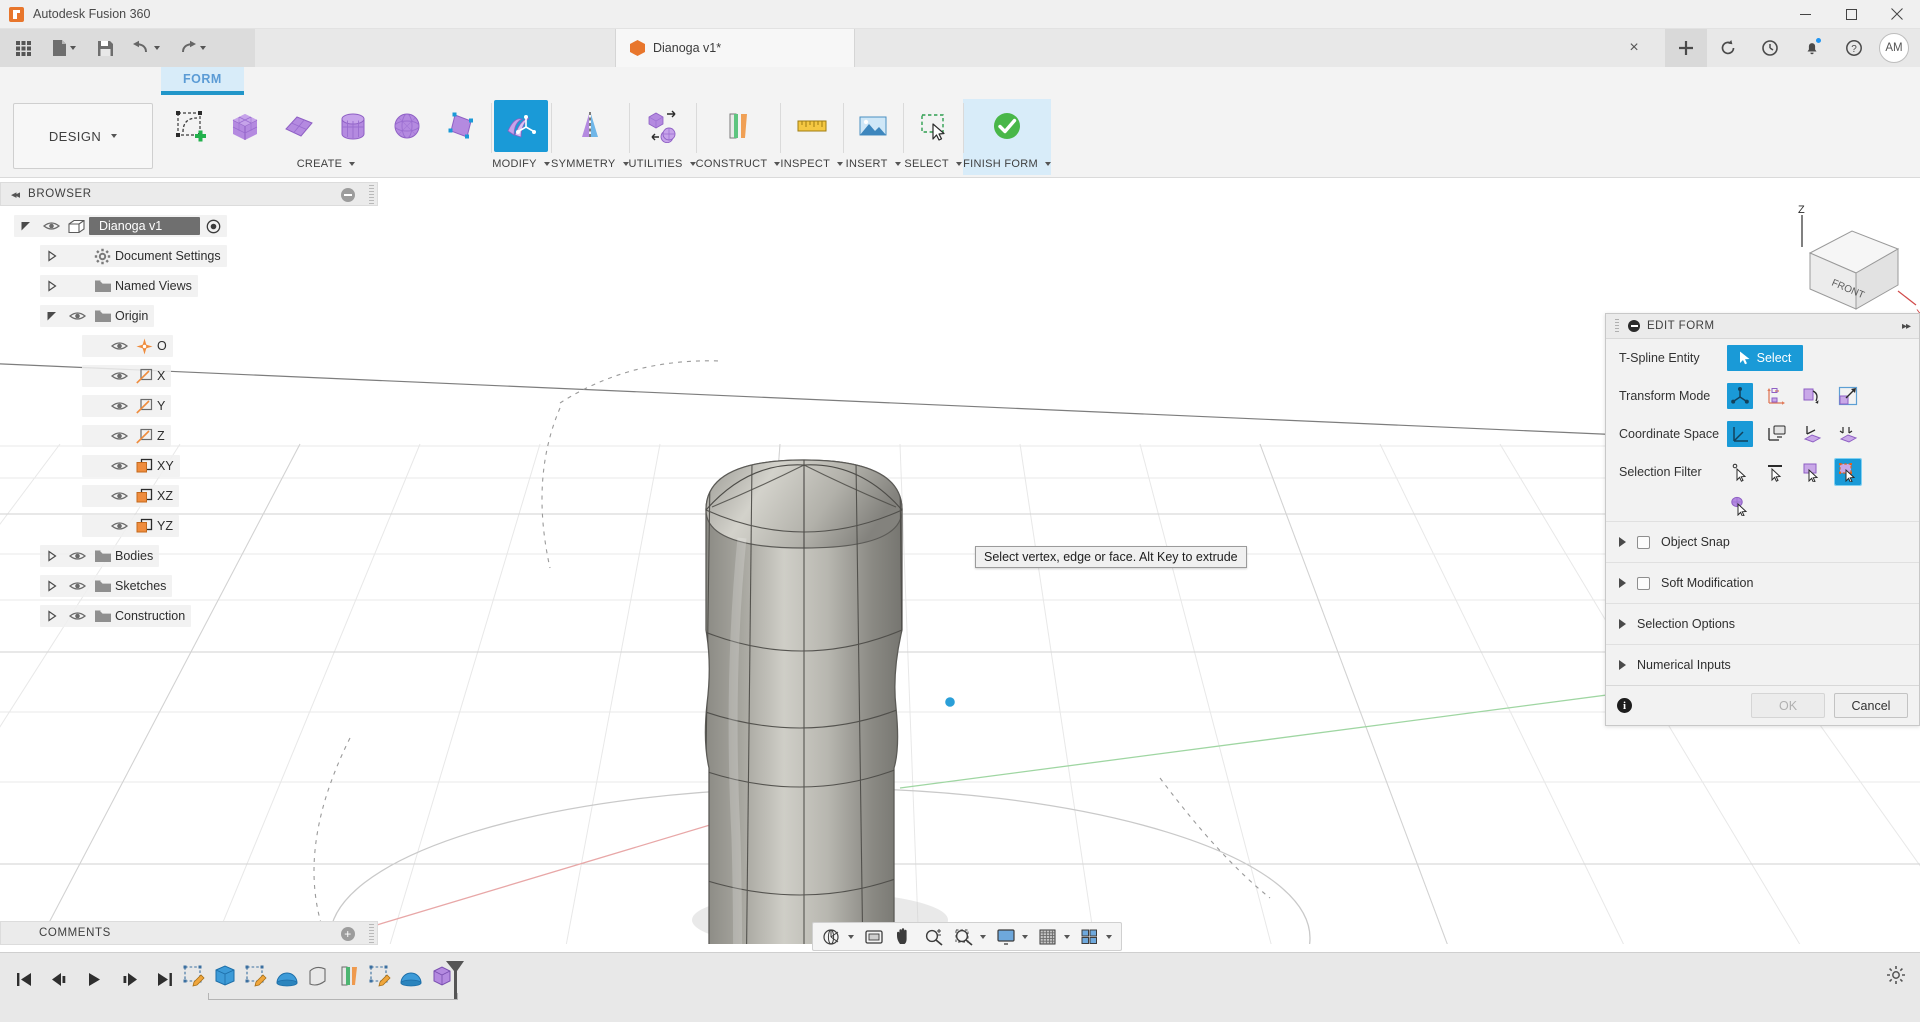 This screenshot has height=1022, width=1920. What do you see at coordinates (191, 126) in the screenshot?
I see `create-form-icon` at bounding box center [191, 126].